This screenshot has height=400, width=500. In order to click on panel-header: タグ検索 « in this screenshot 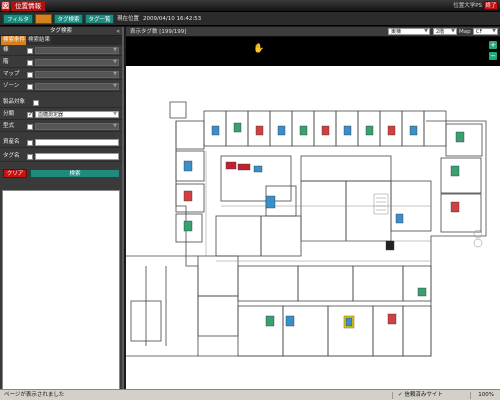, I will do `click(61, 31)`.